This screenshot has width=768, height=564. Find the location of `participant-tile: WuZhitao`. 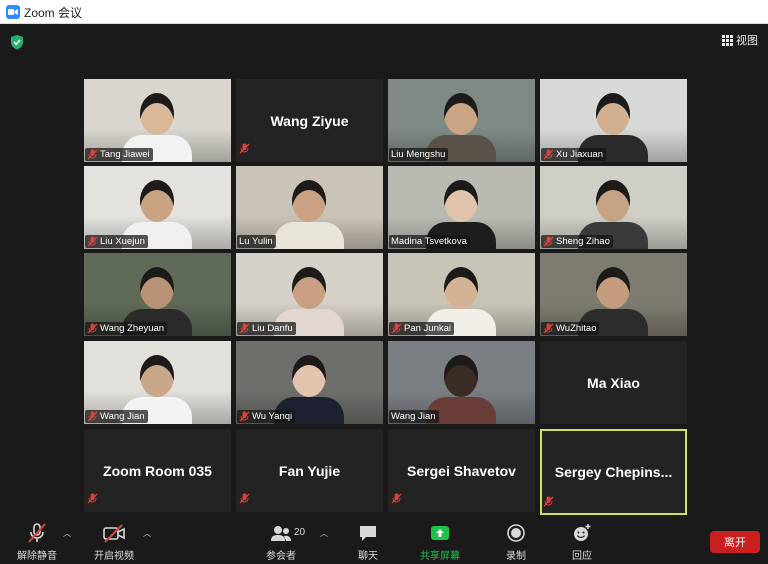

participant-tile: WuZhitao is located at coordinates (613, 294).